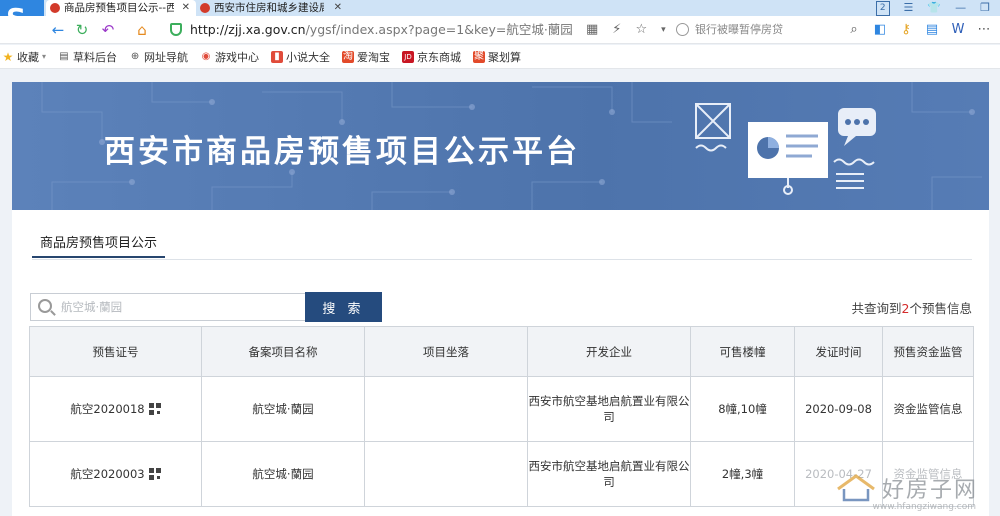 Image resolution: width=1000 pixels, height=516 pixels. I want to click on minimize-icon: —, so click(960, 8).